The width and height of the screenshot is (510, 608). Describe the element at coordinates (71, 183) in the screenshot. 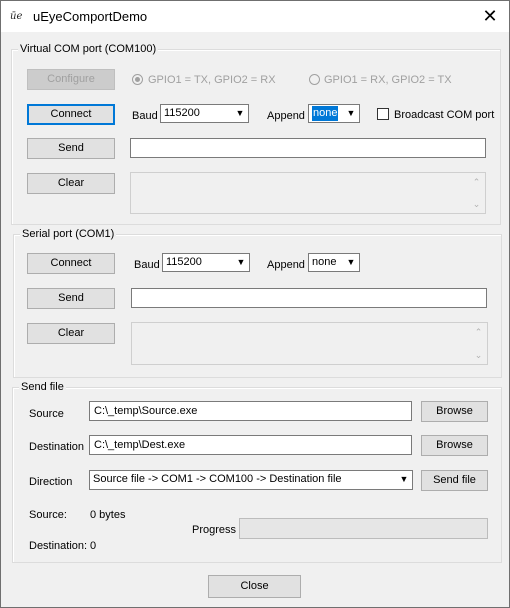

I see `virtual-clear-button: Clear` at that location.